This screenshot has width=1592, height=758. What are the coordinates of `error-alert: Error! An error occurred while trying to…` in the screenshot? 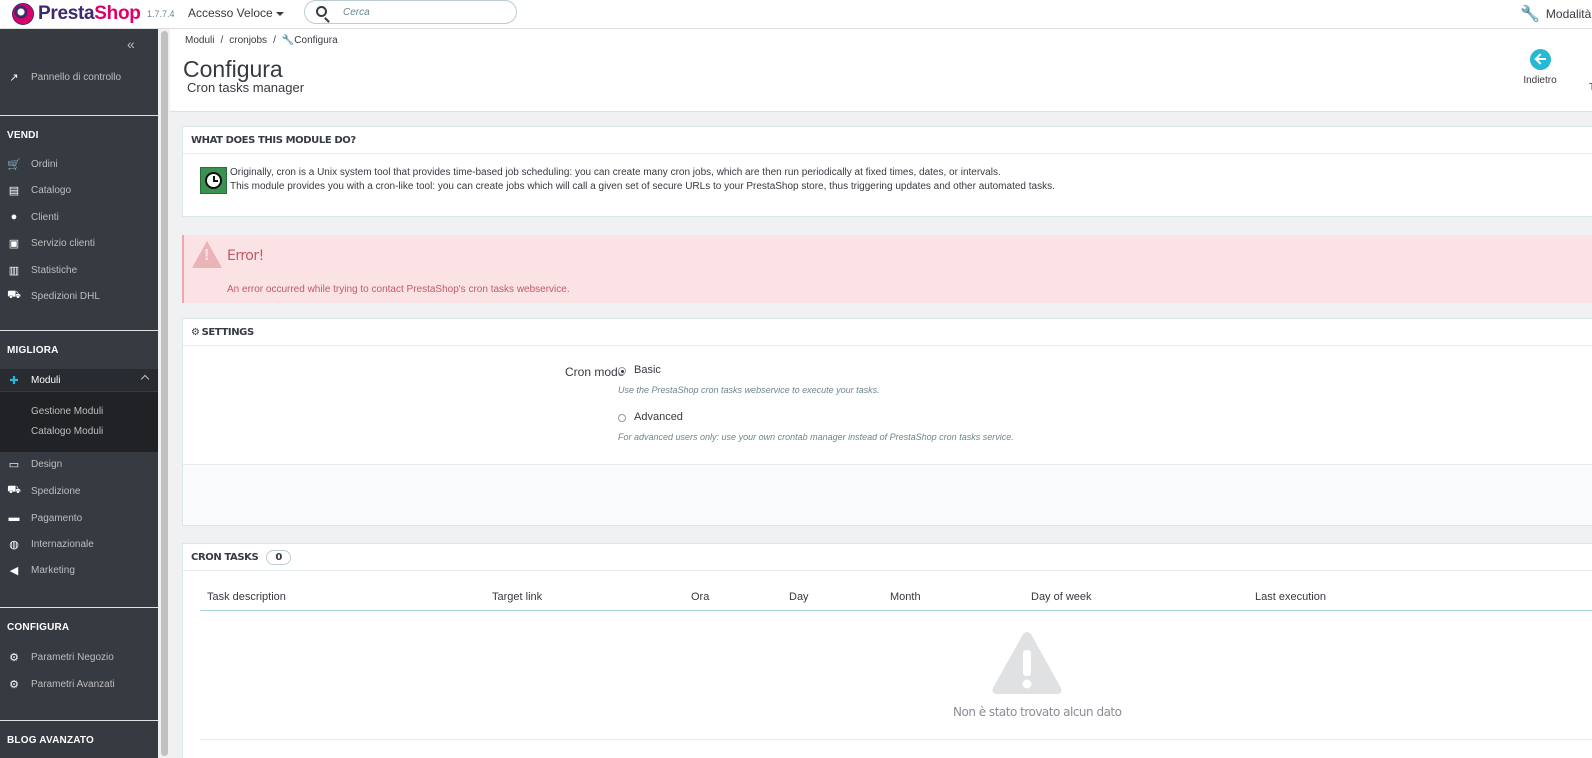 It's located at (887, 269).